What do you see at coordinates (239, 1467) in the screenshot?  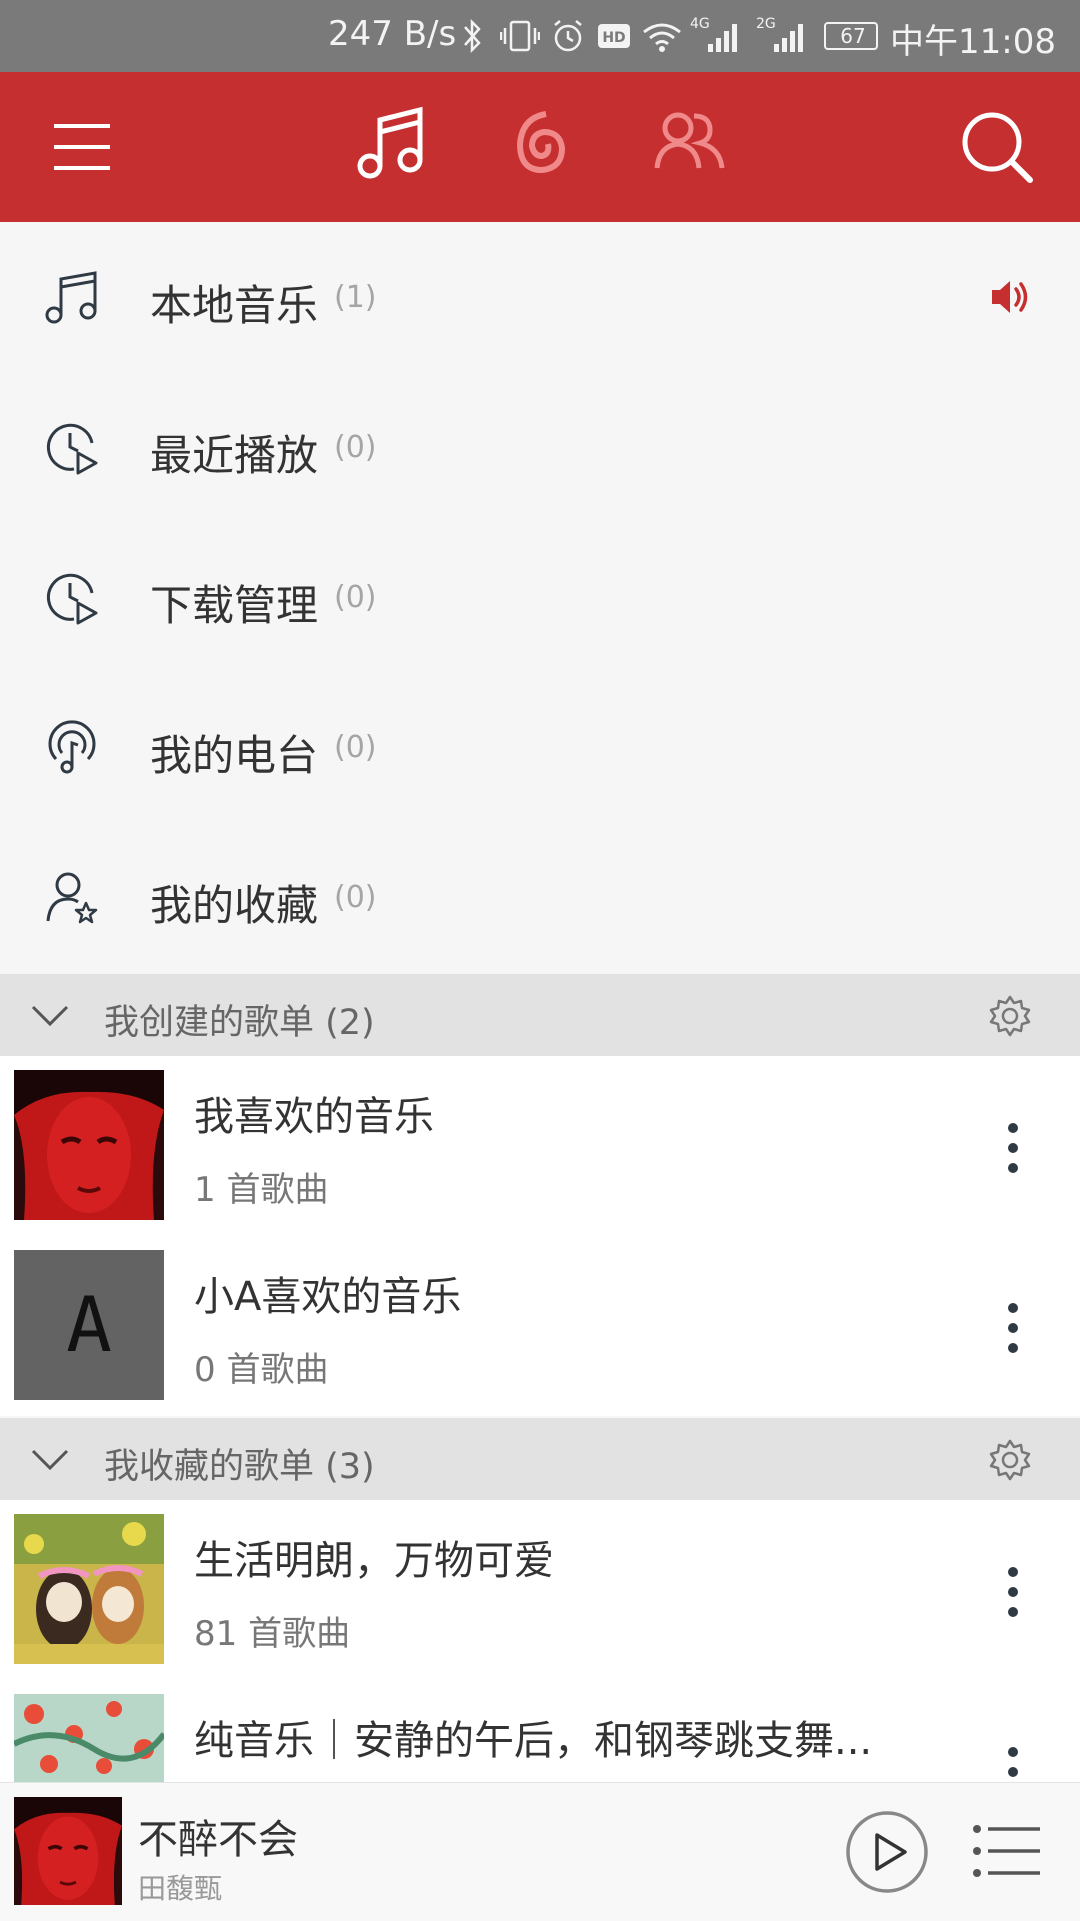 I see `section-title: 我收藏的歌单 (3)` at bounding box center [239, 1467].